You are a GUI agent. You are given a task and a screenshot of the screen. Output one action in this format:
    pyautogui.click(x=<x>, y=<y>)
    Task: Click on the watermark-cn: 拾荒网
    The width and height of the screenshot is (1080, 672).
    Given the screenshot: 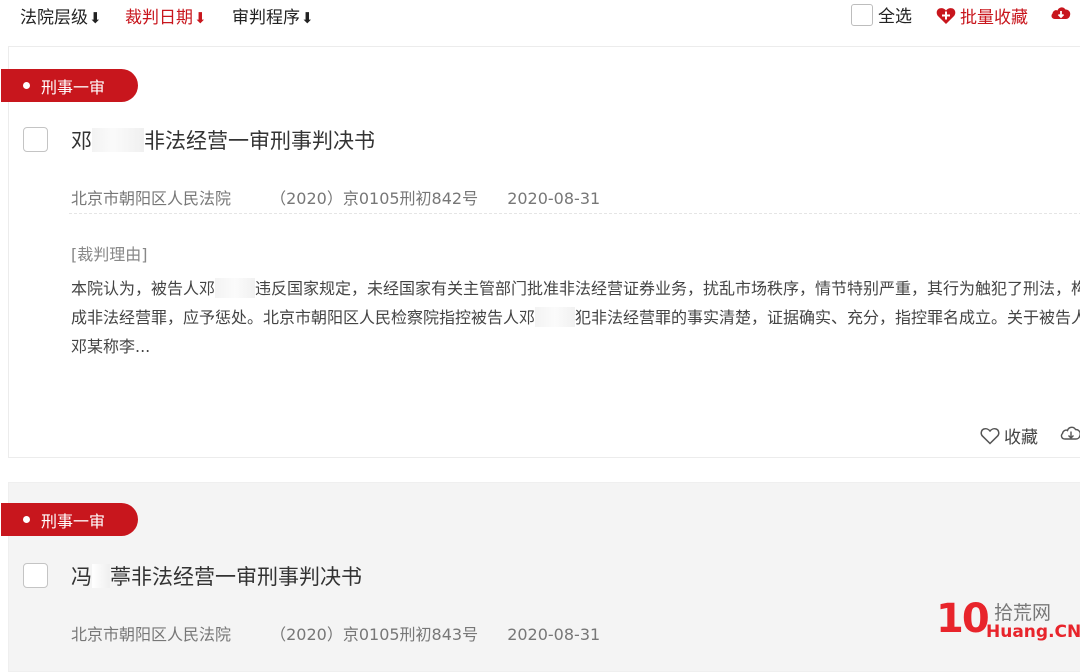 What is the action you would take?
    pyautogui.click(x=1023, y=613)
    